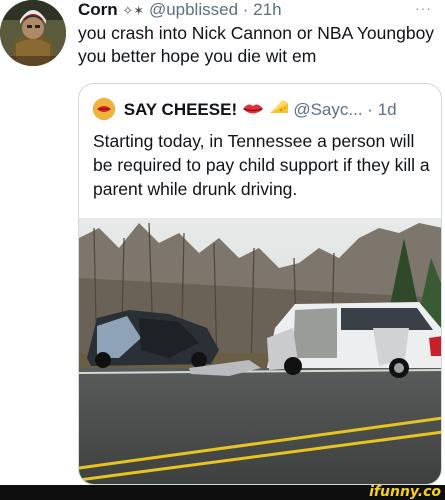  I want to click on display-name: Corn, so click(98, 9).